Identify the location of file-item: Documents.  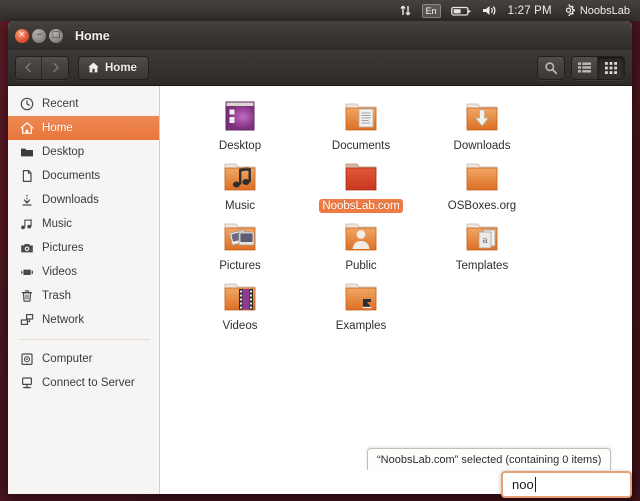
(361, 128).